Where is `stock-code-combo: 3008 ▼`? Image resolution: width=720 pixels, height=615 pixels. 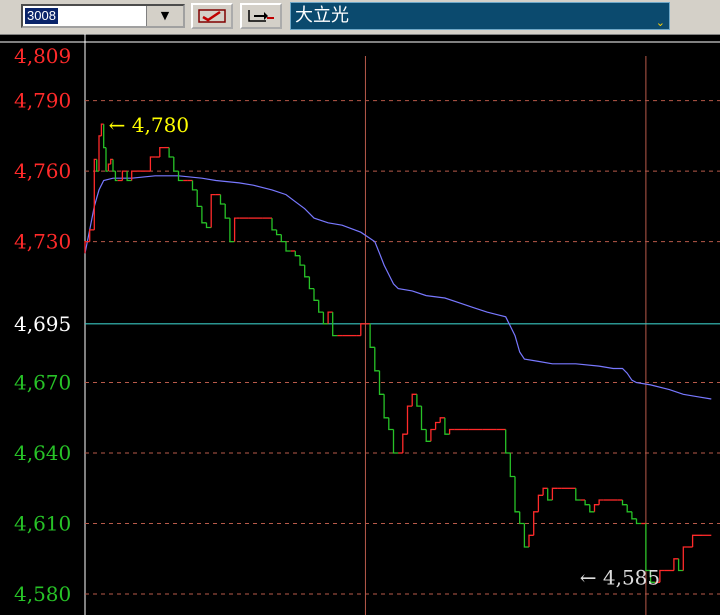 stock-code-combo: 3008 ▼ is located at coordinates (103, 16).